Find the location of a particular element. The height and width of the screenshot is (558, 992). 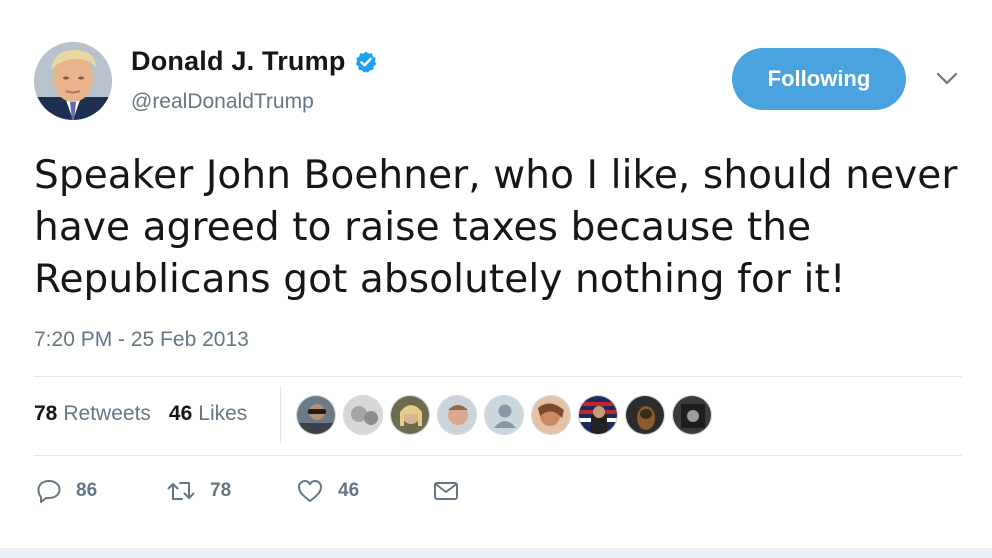

likes-label: Likes is located at coordinates (222, 414).